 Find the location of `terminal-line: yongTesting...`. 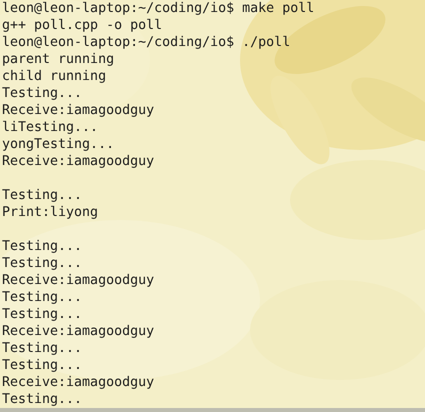

terminal-line: yongTesting... is located at coordinates (58, 144).